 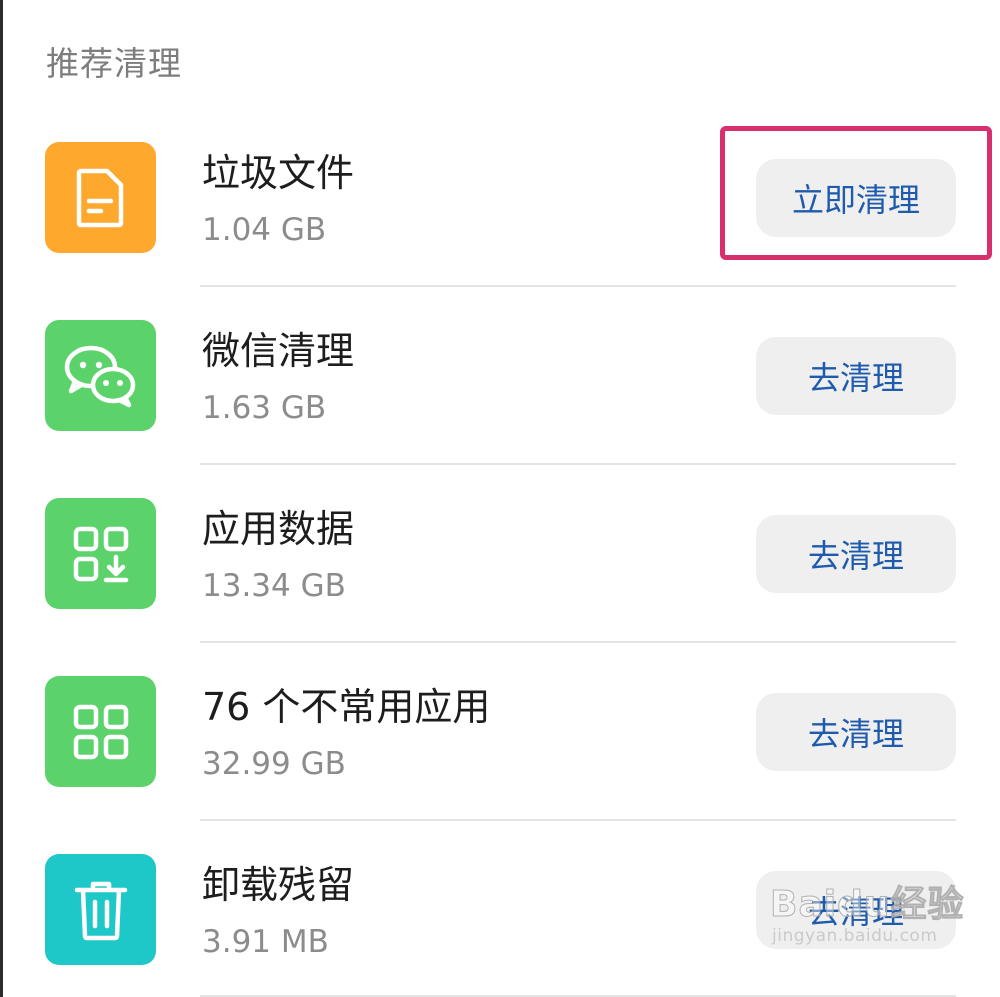 I want to click on item-title: 微信清理, so click(x=278, y=351).